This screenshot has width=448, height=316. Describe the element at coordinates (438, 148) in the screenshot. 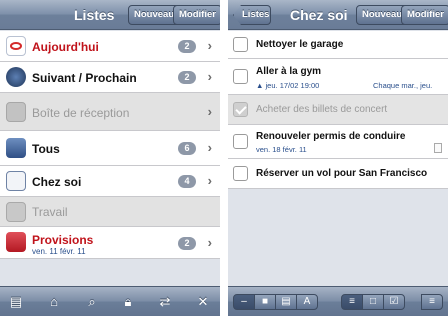

I see `note-icon` at that location.